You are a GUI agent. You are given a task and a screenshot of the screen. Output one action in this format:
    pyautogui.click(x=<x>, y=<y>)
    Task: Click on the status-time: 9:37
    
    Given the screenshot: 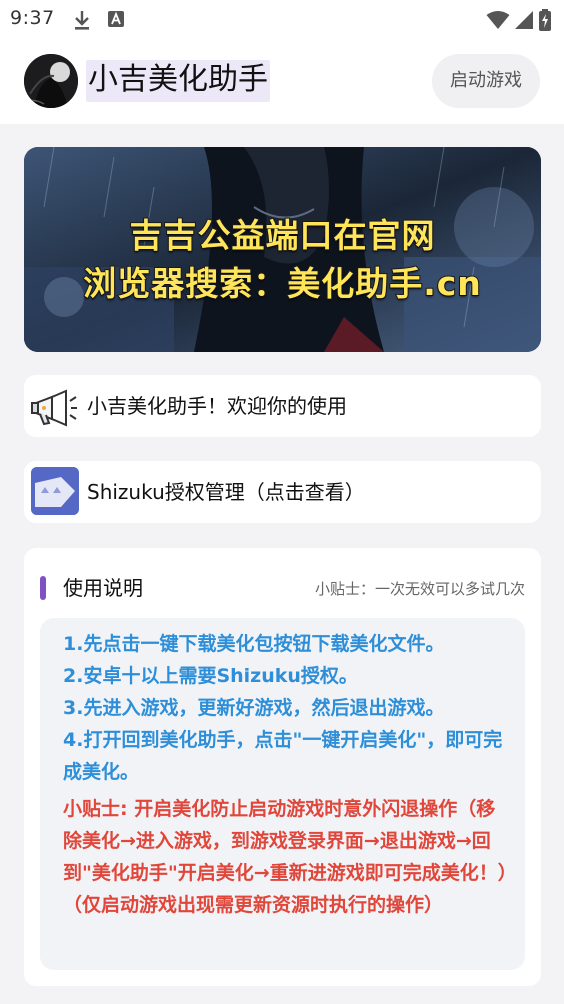 What is the action you would take?
    pyautogui.click(x=32, y=18)
    